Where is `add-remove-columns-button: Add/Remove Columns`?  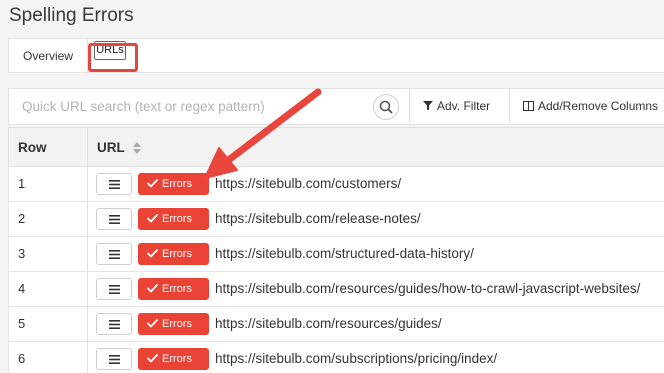 add-remove-columns-button: Add/Remove Columns is located at coordinates (590, 106).